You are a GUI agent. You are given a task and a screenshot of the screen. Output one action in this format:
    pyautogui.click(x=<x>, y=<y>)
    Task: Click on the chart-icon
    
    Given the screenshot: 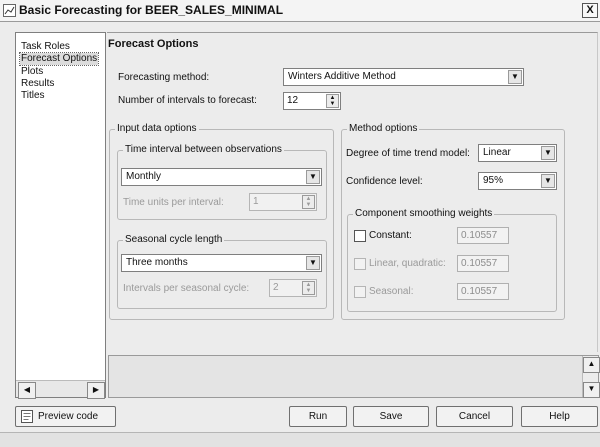 What is the action you would take?
    pyautogui.click(x=9, y=10)
    